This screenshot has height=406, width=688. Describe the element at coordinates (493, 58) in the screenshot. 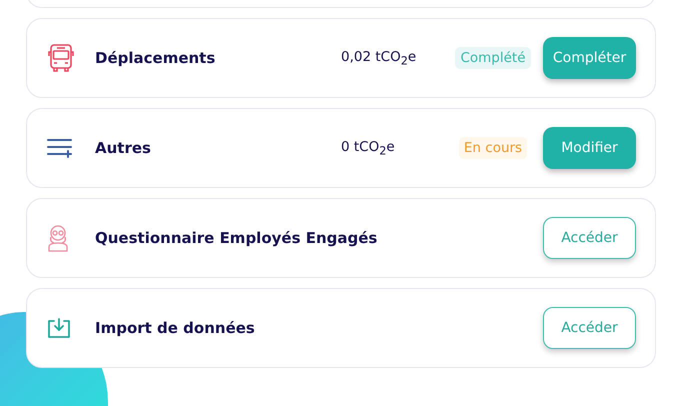

I see `status-badge: Complété` at that location.